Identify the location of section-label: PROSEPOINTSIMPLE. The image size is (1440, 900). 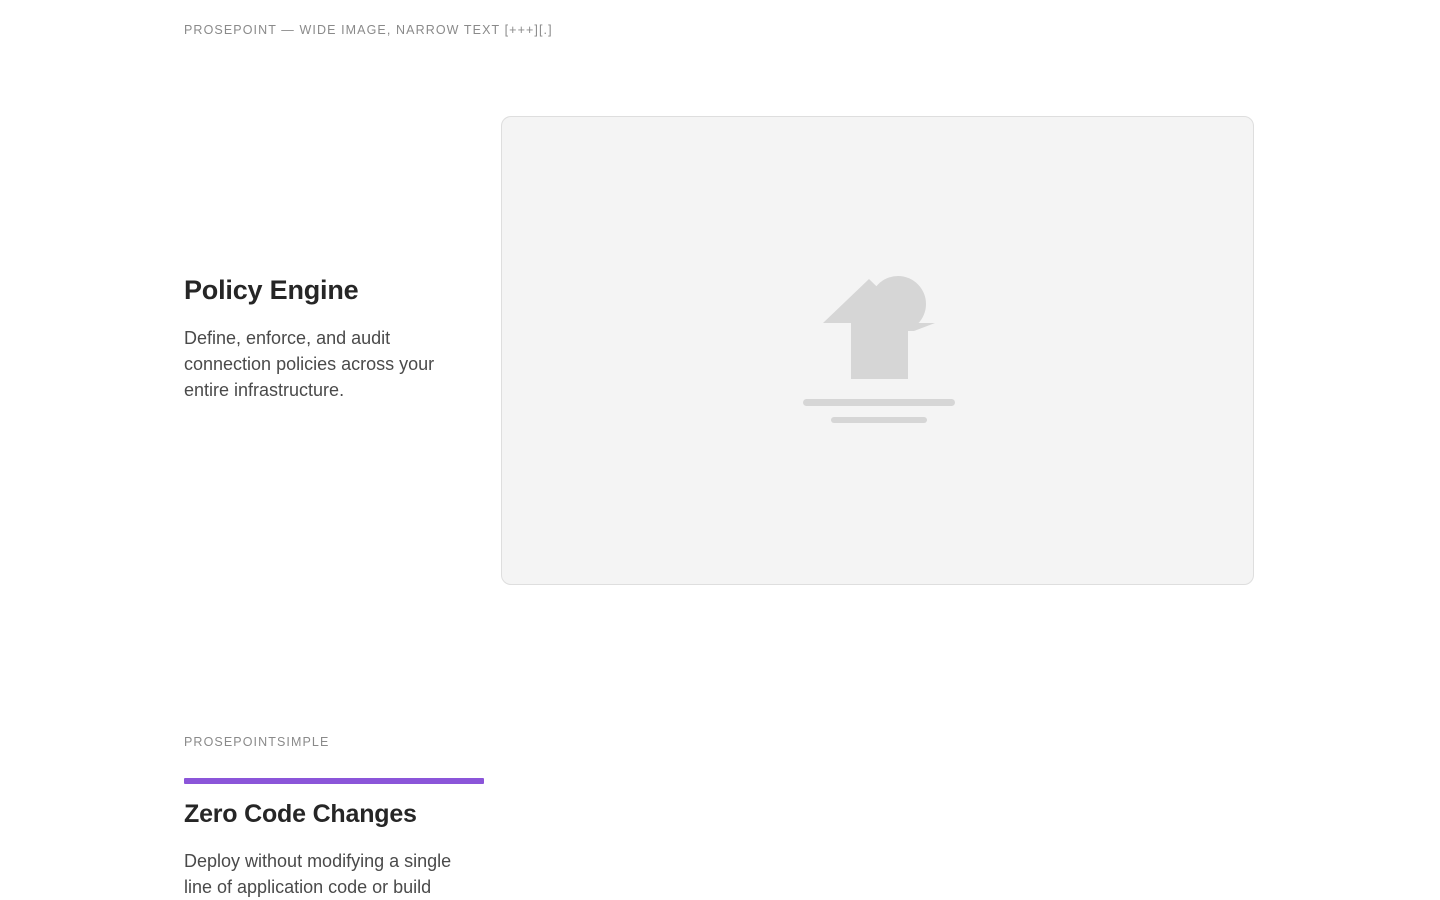
(257, 742).